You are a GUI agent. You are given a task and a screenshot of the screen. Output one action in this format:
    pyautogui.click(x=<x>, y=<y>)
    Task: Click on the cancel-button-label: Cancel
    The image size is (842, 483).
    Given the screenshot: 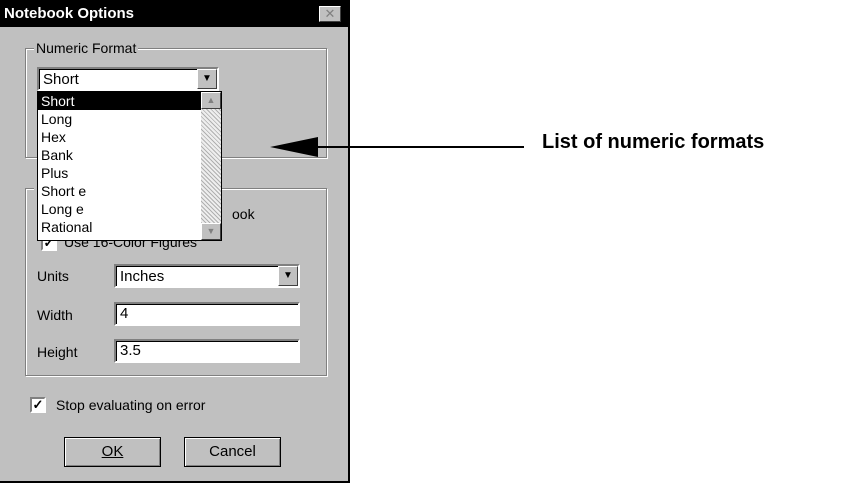 What is the action you would take?
    pyautogui.click(x=232, y=451)
    